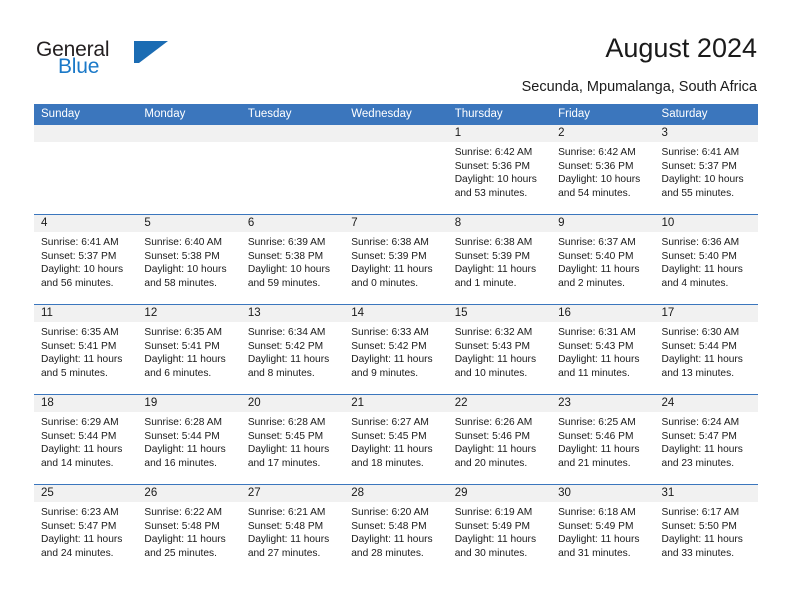  I want to click on day-detail-line: and 13 minutes., so click(698, 373).